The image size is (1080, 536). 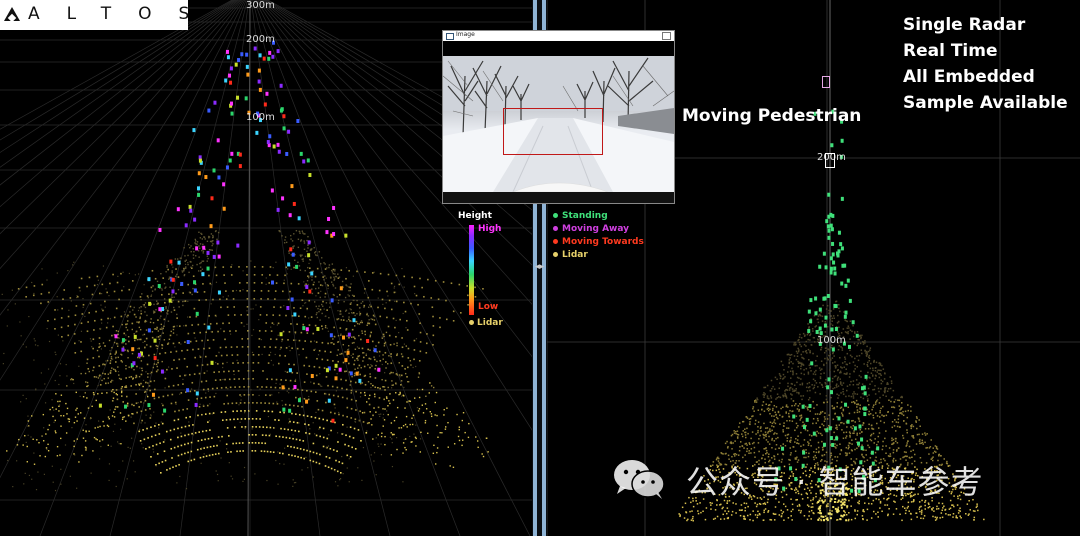 I want to click on target-box, so click(x=830, y=160).